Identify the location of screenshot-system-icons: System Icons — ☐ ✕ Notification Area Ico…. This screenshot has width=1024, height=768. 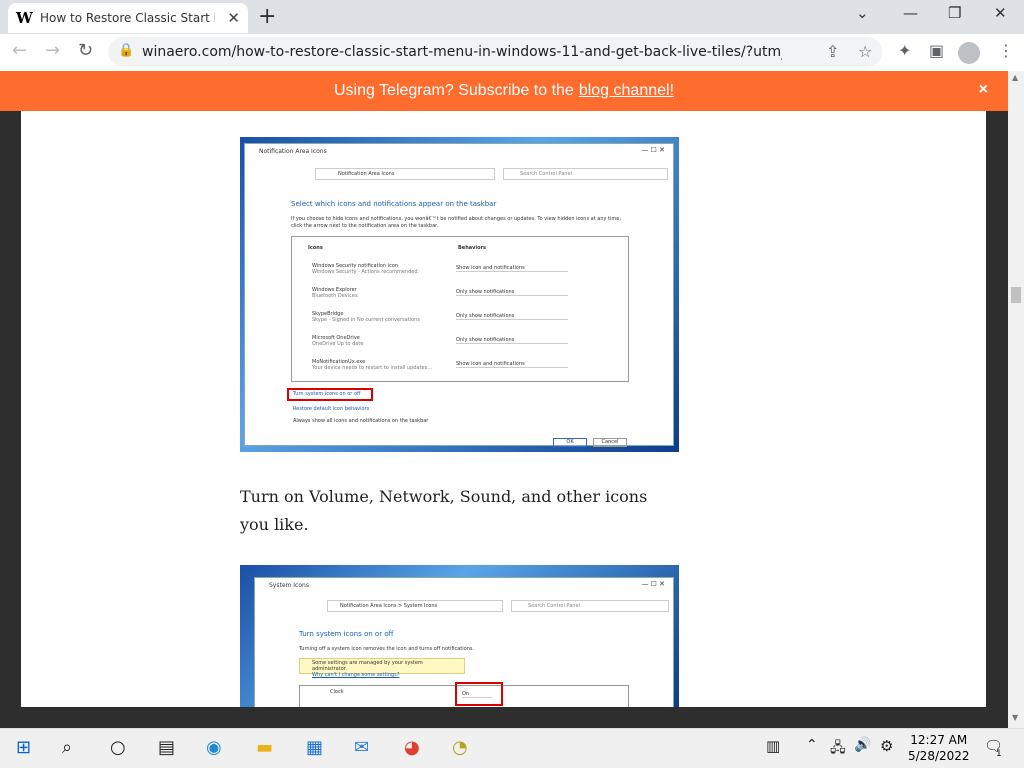
(459, 636).